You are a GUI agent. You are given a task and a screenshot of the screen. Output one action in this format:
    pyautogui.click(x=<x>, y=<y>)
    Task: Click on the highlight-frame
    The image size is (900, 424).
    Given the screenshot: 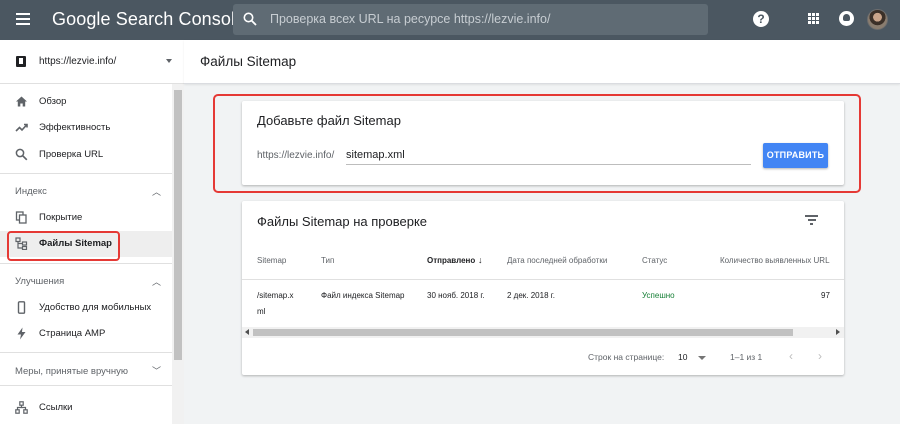 What is the action you would take?
    pyautogui.click(x=63, y=246)
    